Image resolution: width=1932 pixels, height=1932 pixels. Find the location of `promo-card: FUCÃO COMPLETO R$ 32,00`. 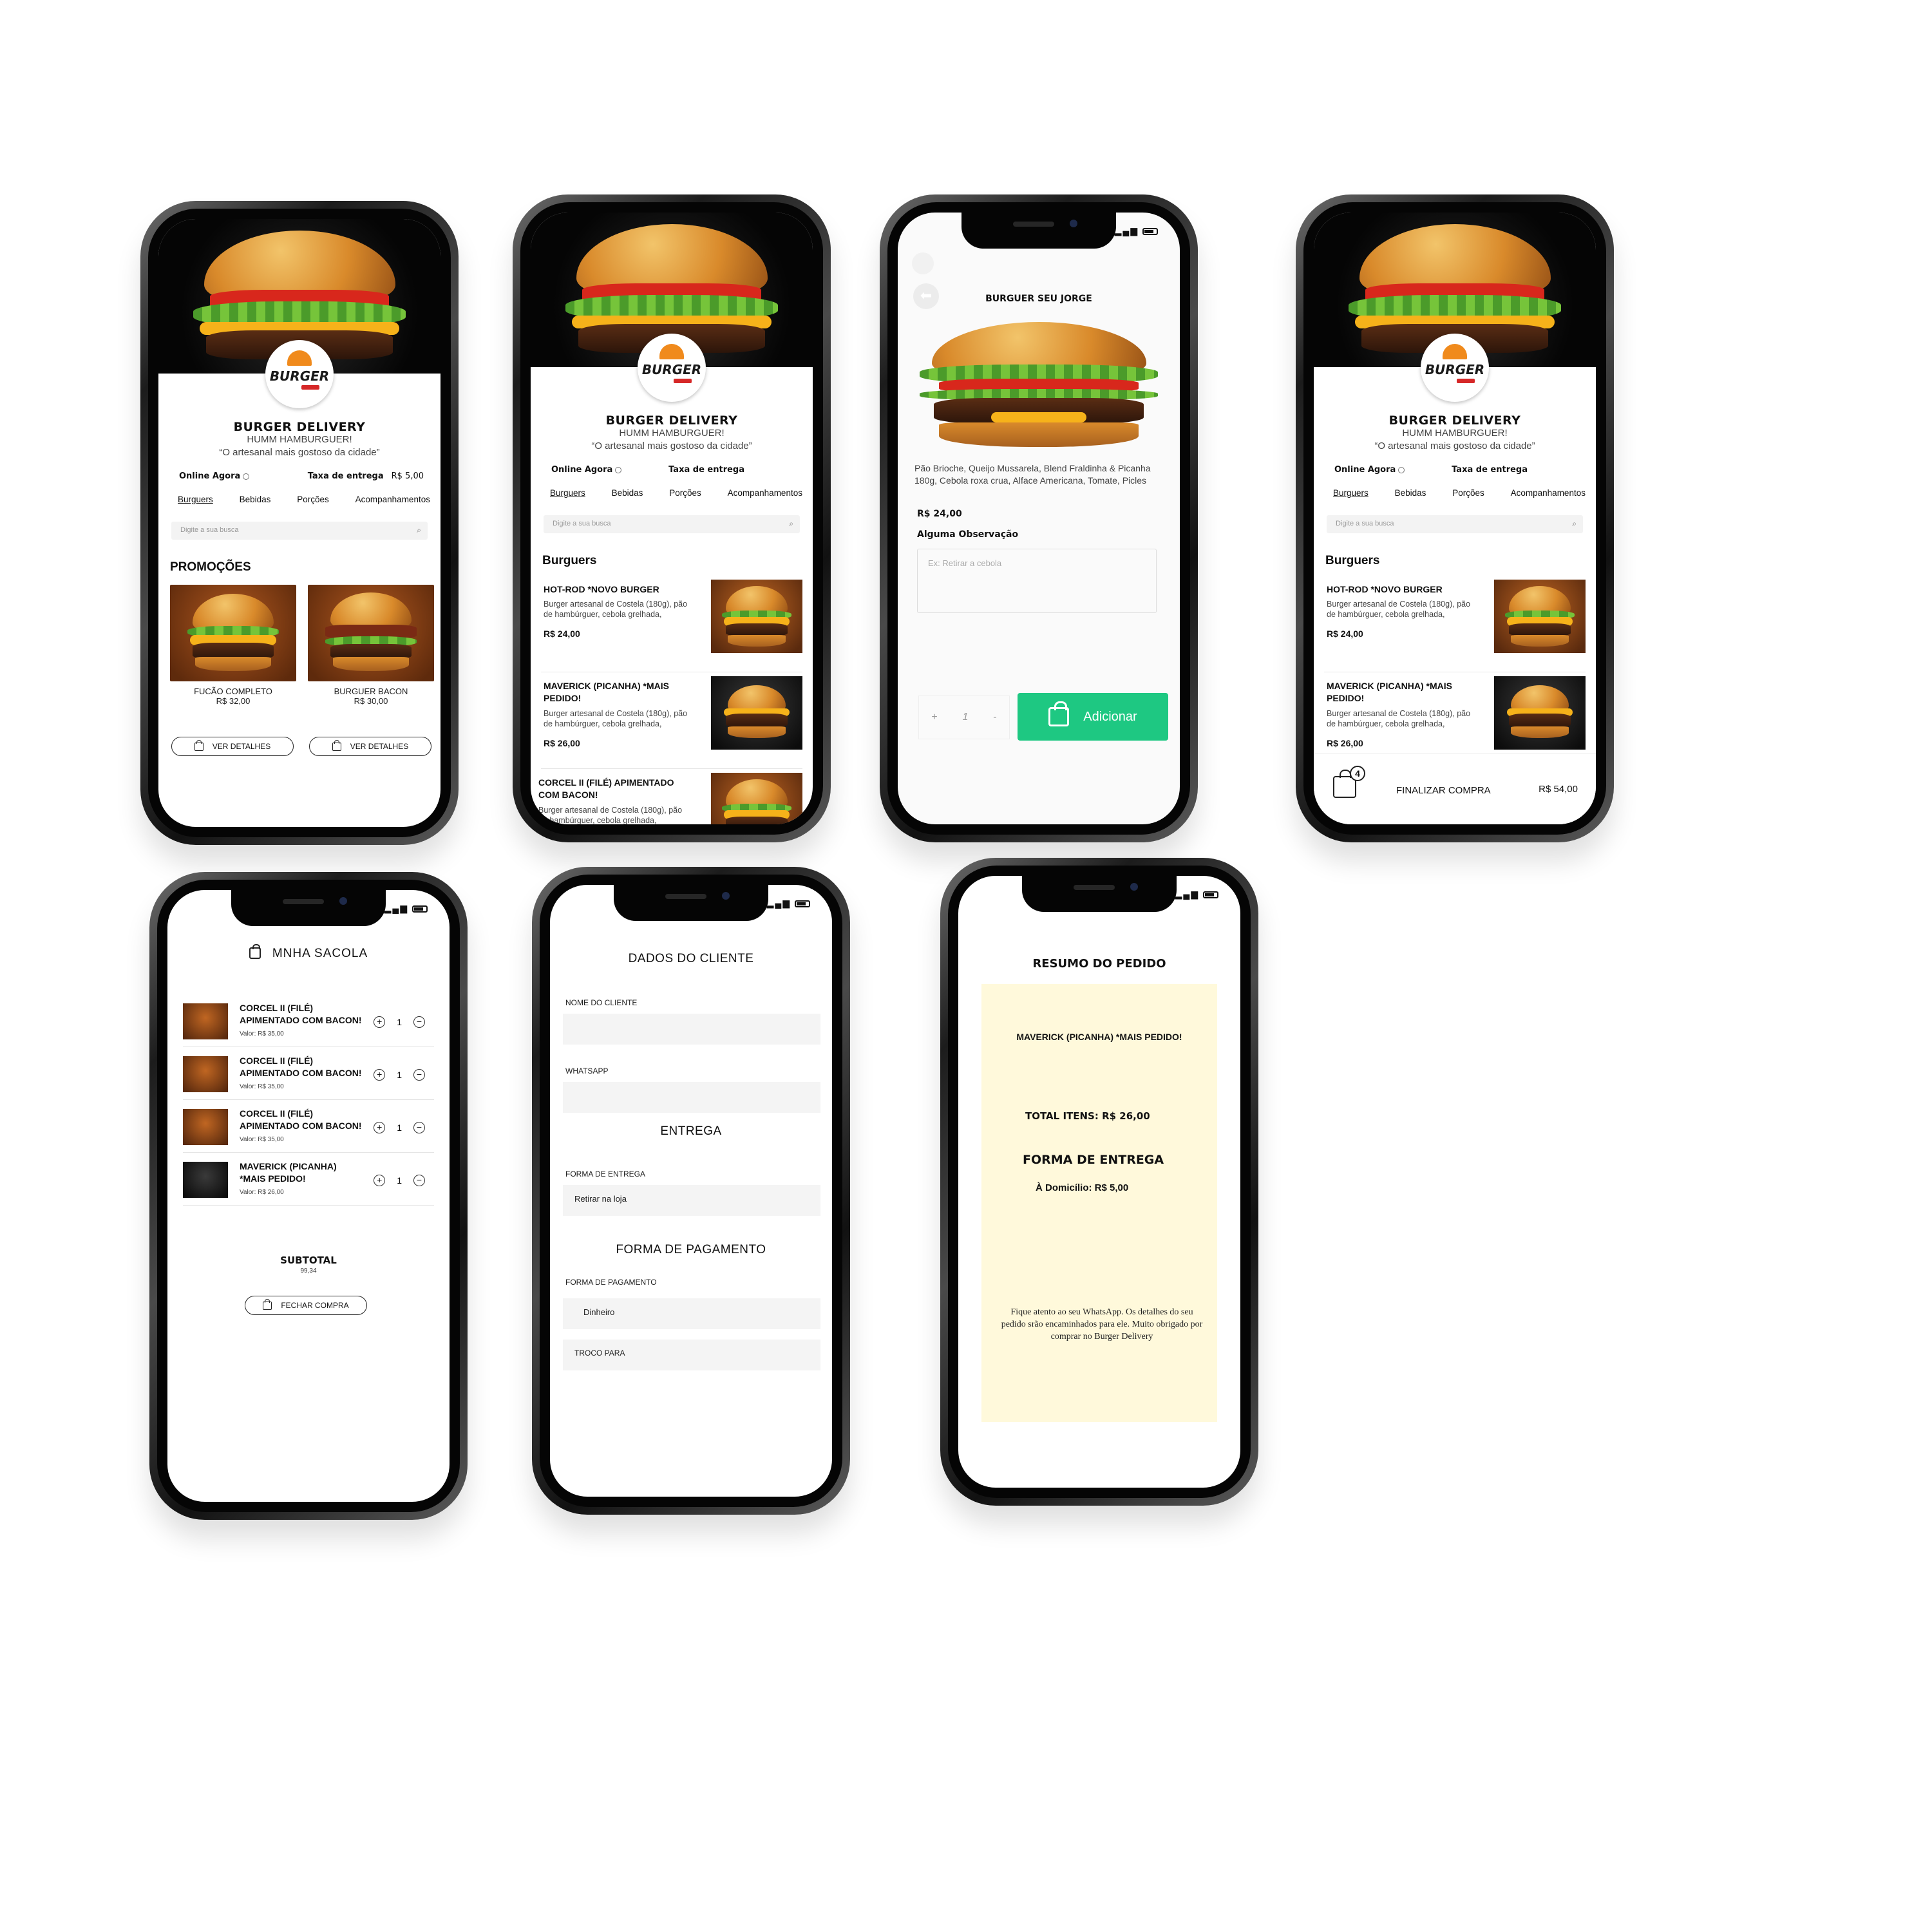

promo-card: FUCÃO COMPLETO R$ 32,00 is located at coordinates (233, 645).